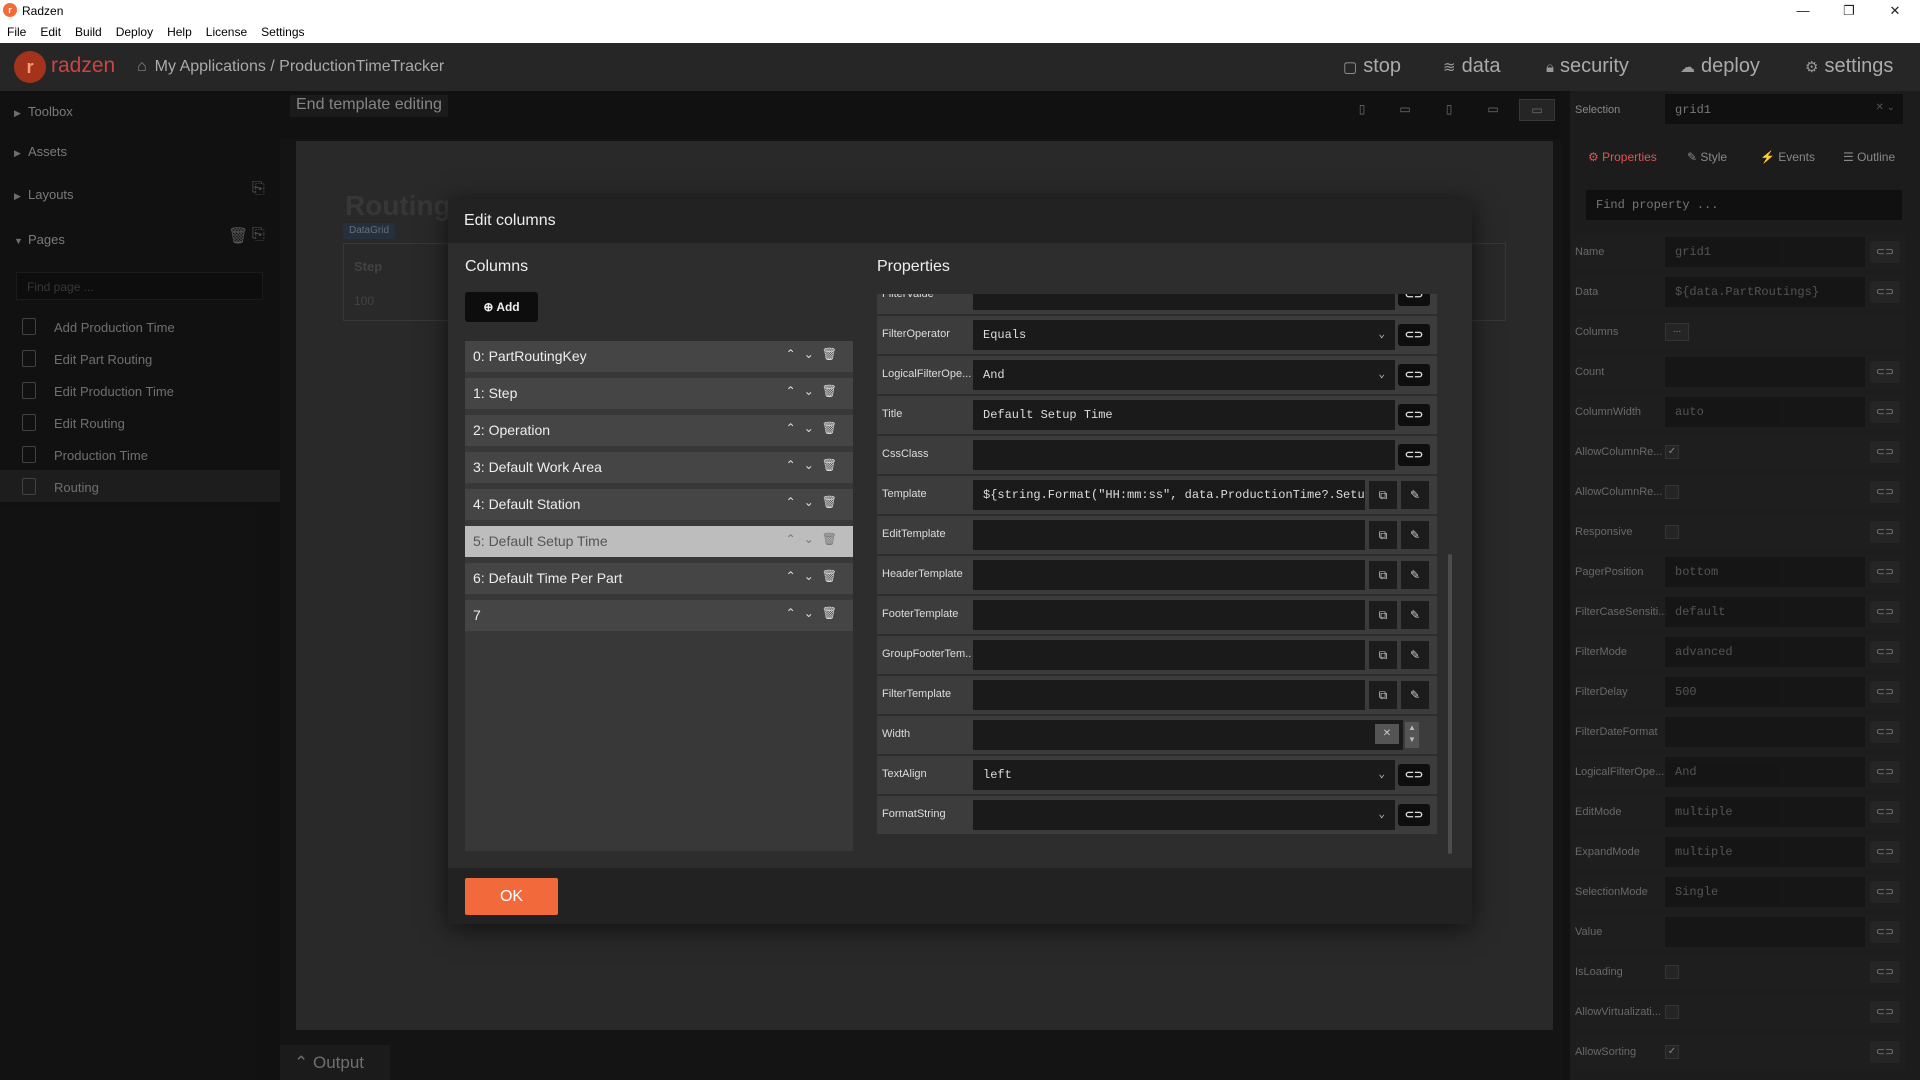 This screenshot has height=1080, width=1920. I want to click on data-button: ≋ data, so click(1472, 66).